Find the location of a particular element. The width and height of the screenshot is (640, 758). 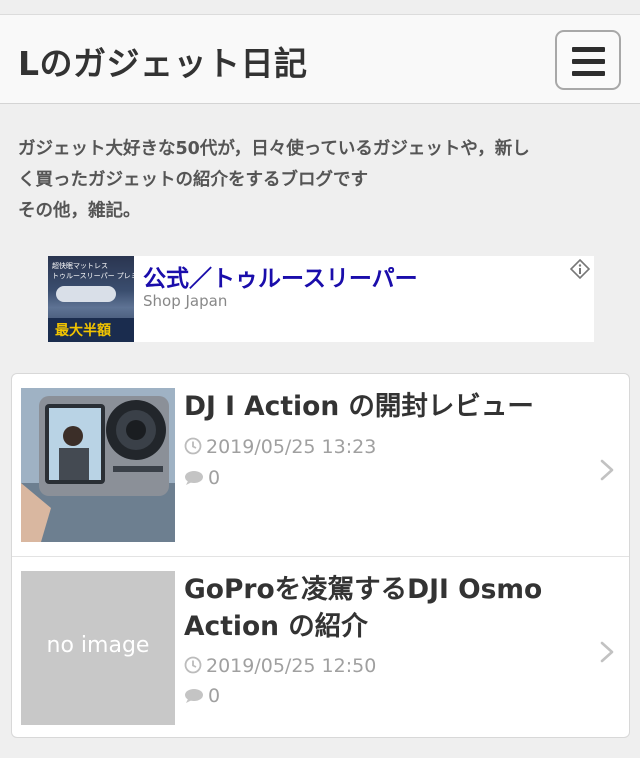

hamburger-icon is located at coordinates (588, 49).